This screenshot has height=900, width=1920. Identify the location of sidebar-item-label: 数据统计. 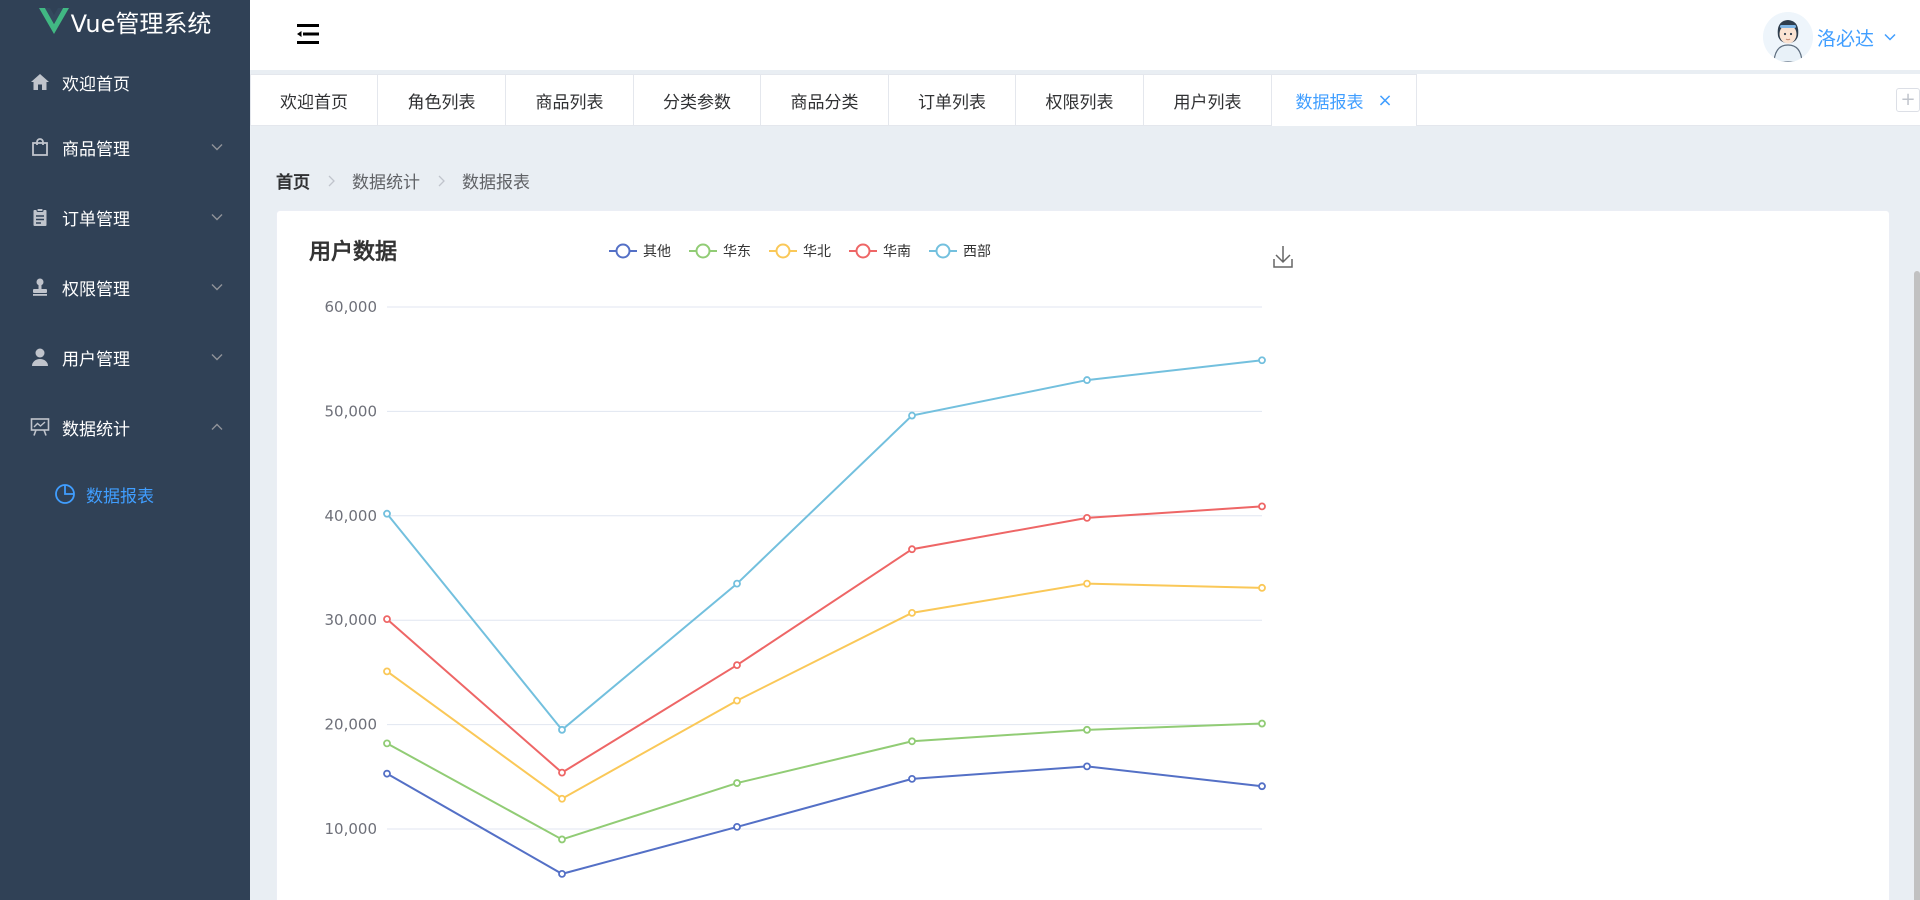
(96, 429).